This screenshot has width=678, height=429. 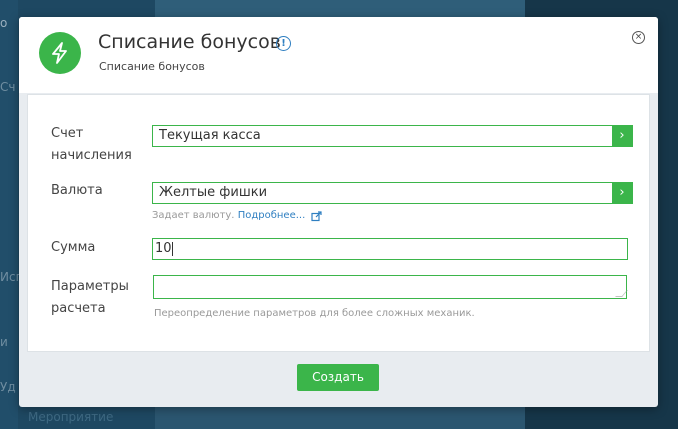 What do you see at coordinates (213, 192) in the screenshot?
I see `currency-value: Желтые фишки` at bounding box center [213, 192].